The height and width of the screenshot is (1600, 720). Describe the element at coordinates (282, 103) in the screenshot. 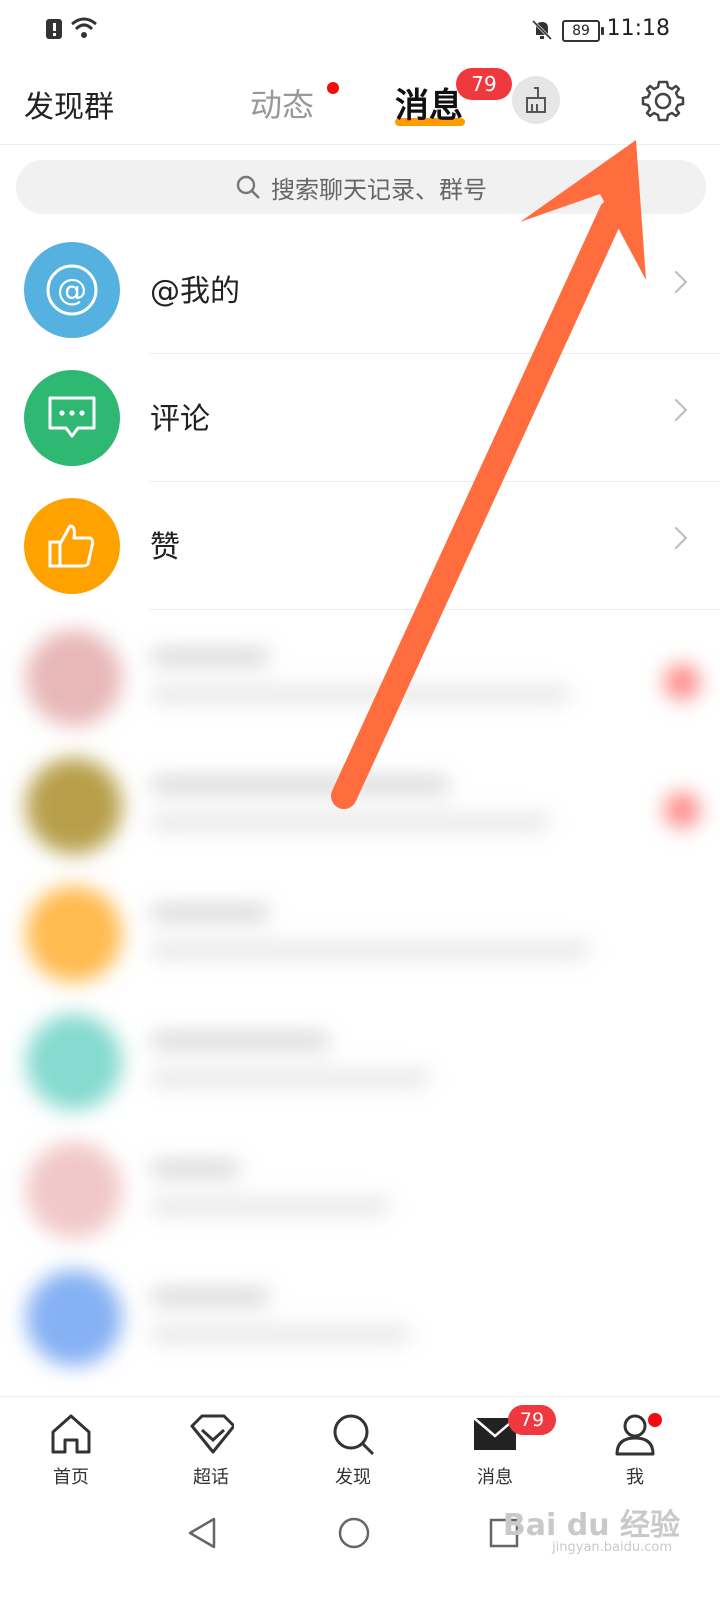

I see `tab-dynamic: 动态` at that location.